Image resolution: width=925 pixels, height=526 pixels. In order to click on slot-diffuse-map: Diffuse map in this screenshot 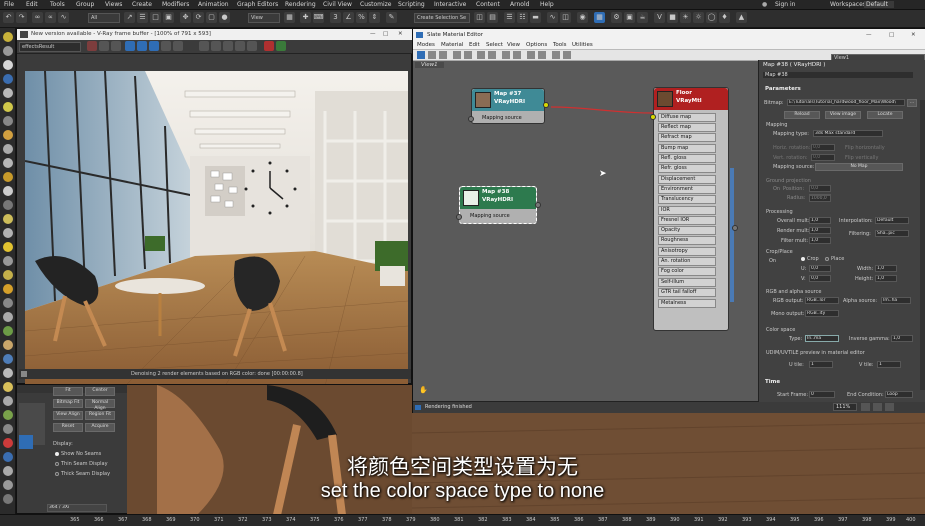, I will do `click(687, 117)`.